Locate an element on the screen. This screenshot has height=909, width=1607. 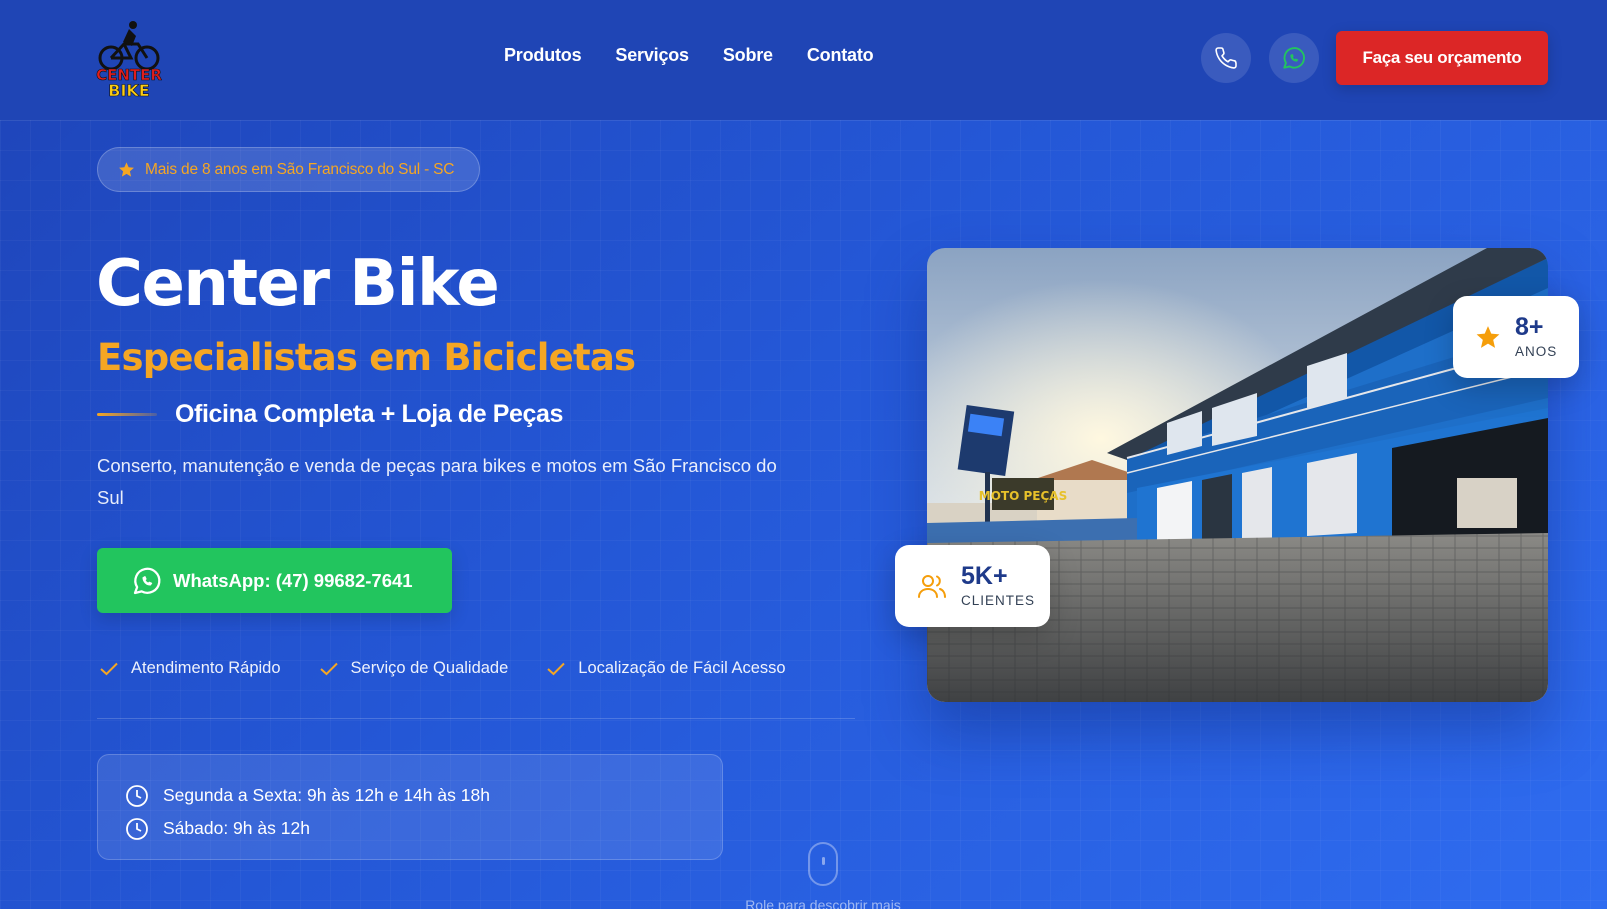
nav-sobre: Sobre is located at coordinates (748, 55).